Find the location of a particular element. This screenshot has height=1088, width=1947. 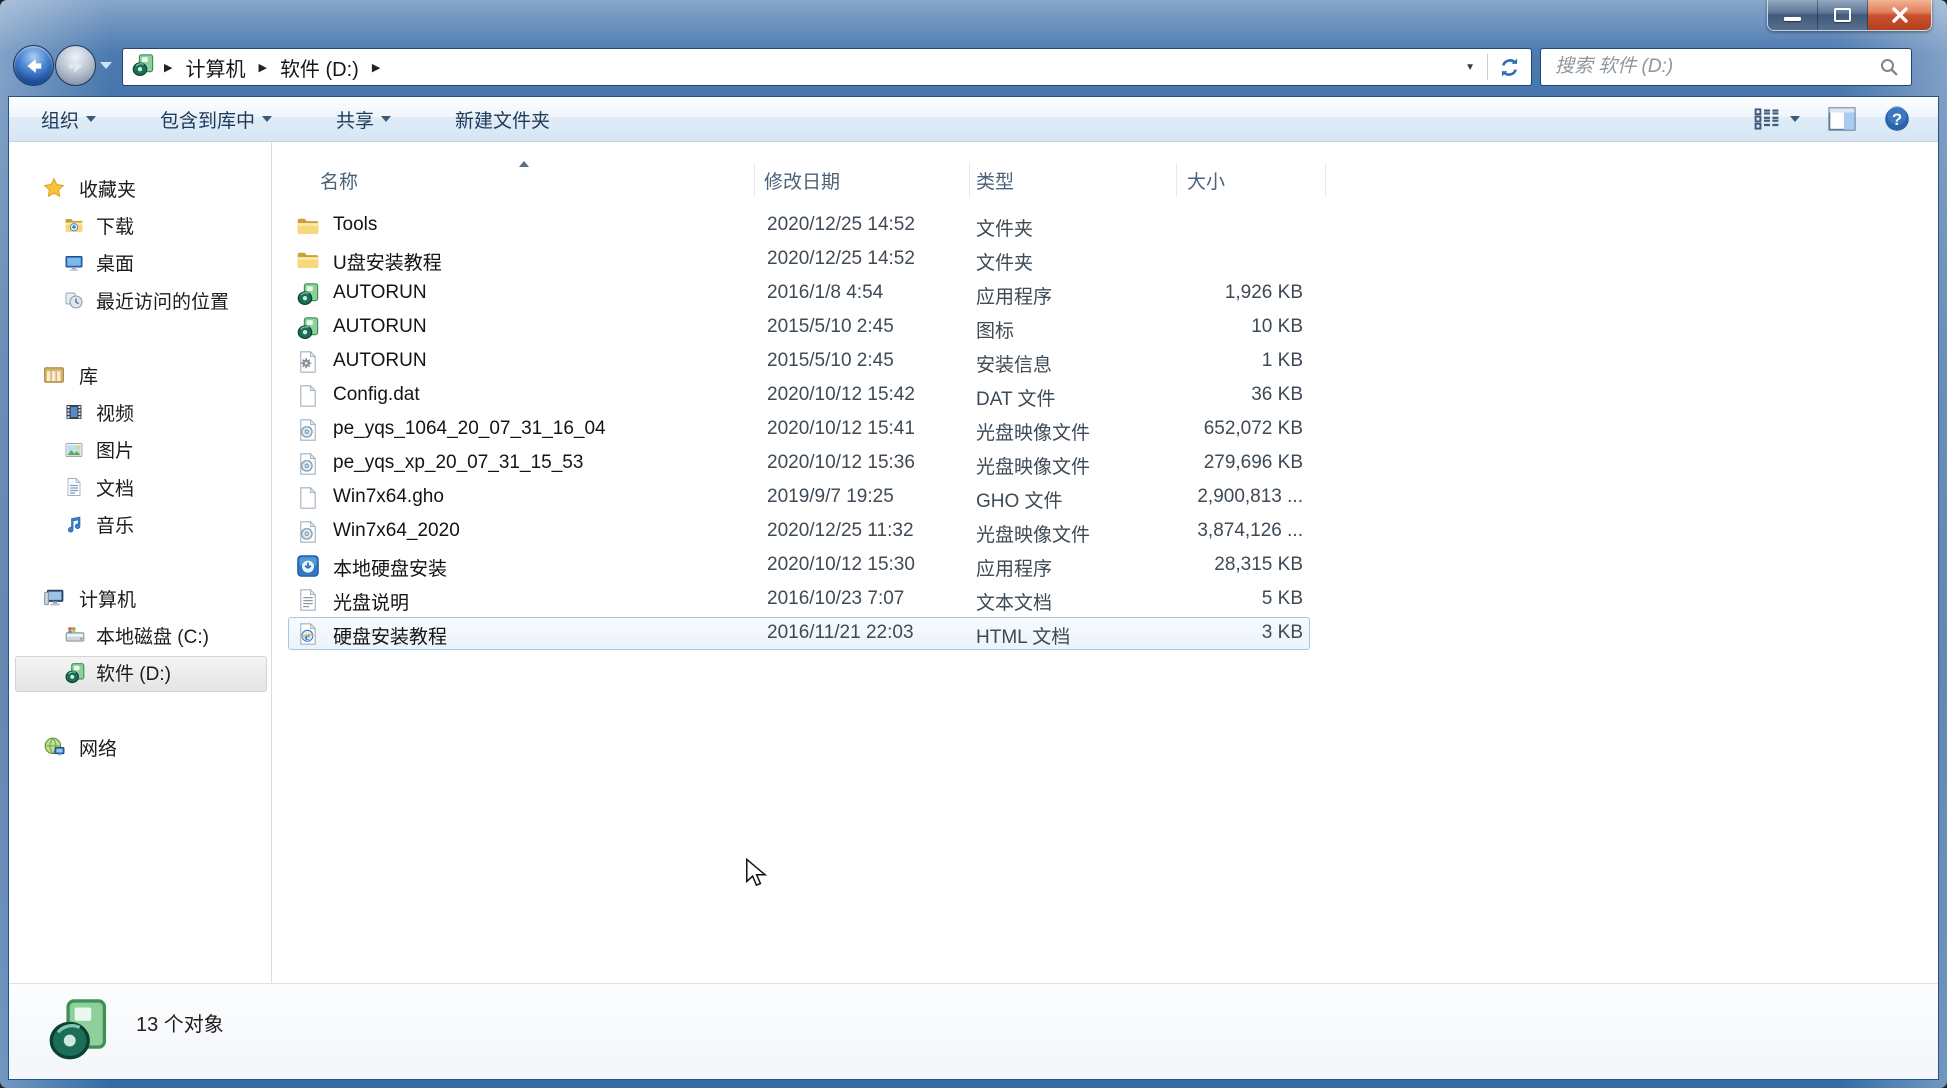

svg-text: e is located at coordinates (307, 637).